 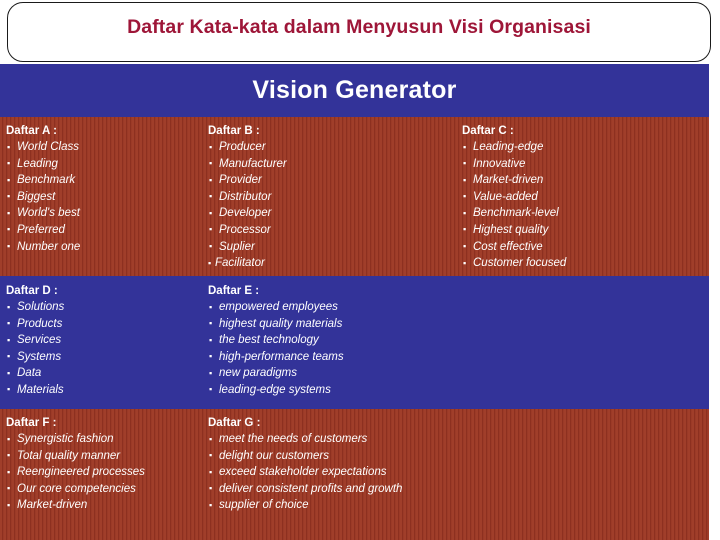 I want to click on right-gutter, so click(x=714, y=302).